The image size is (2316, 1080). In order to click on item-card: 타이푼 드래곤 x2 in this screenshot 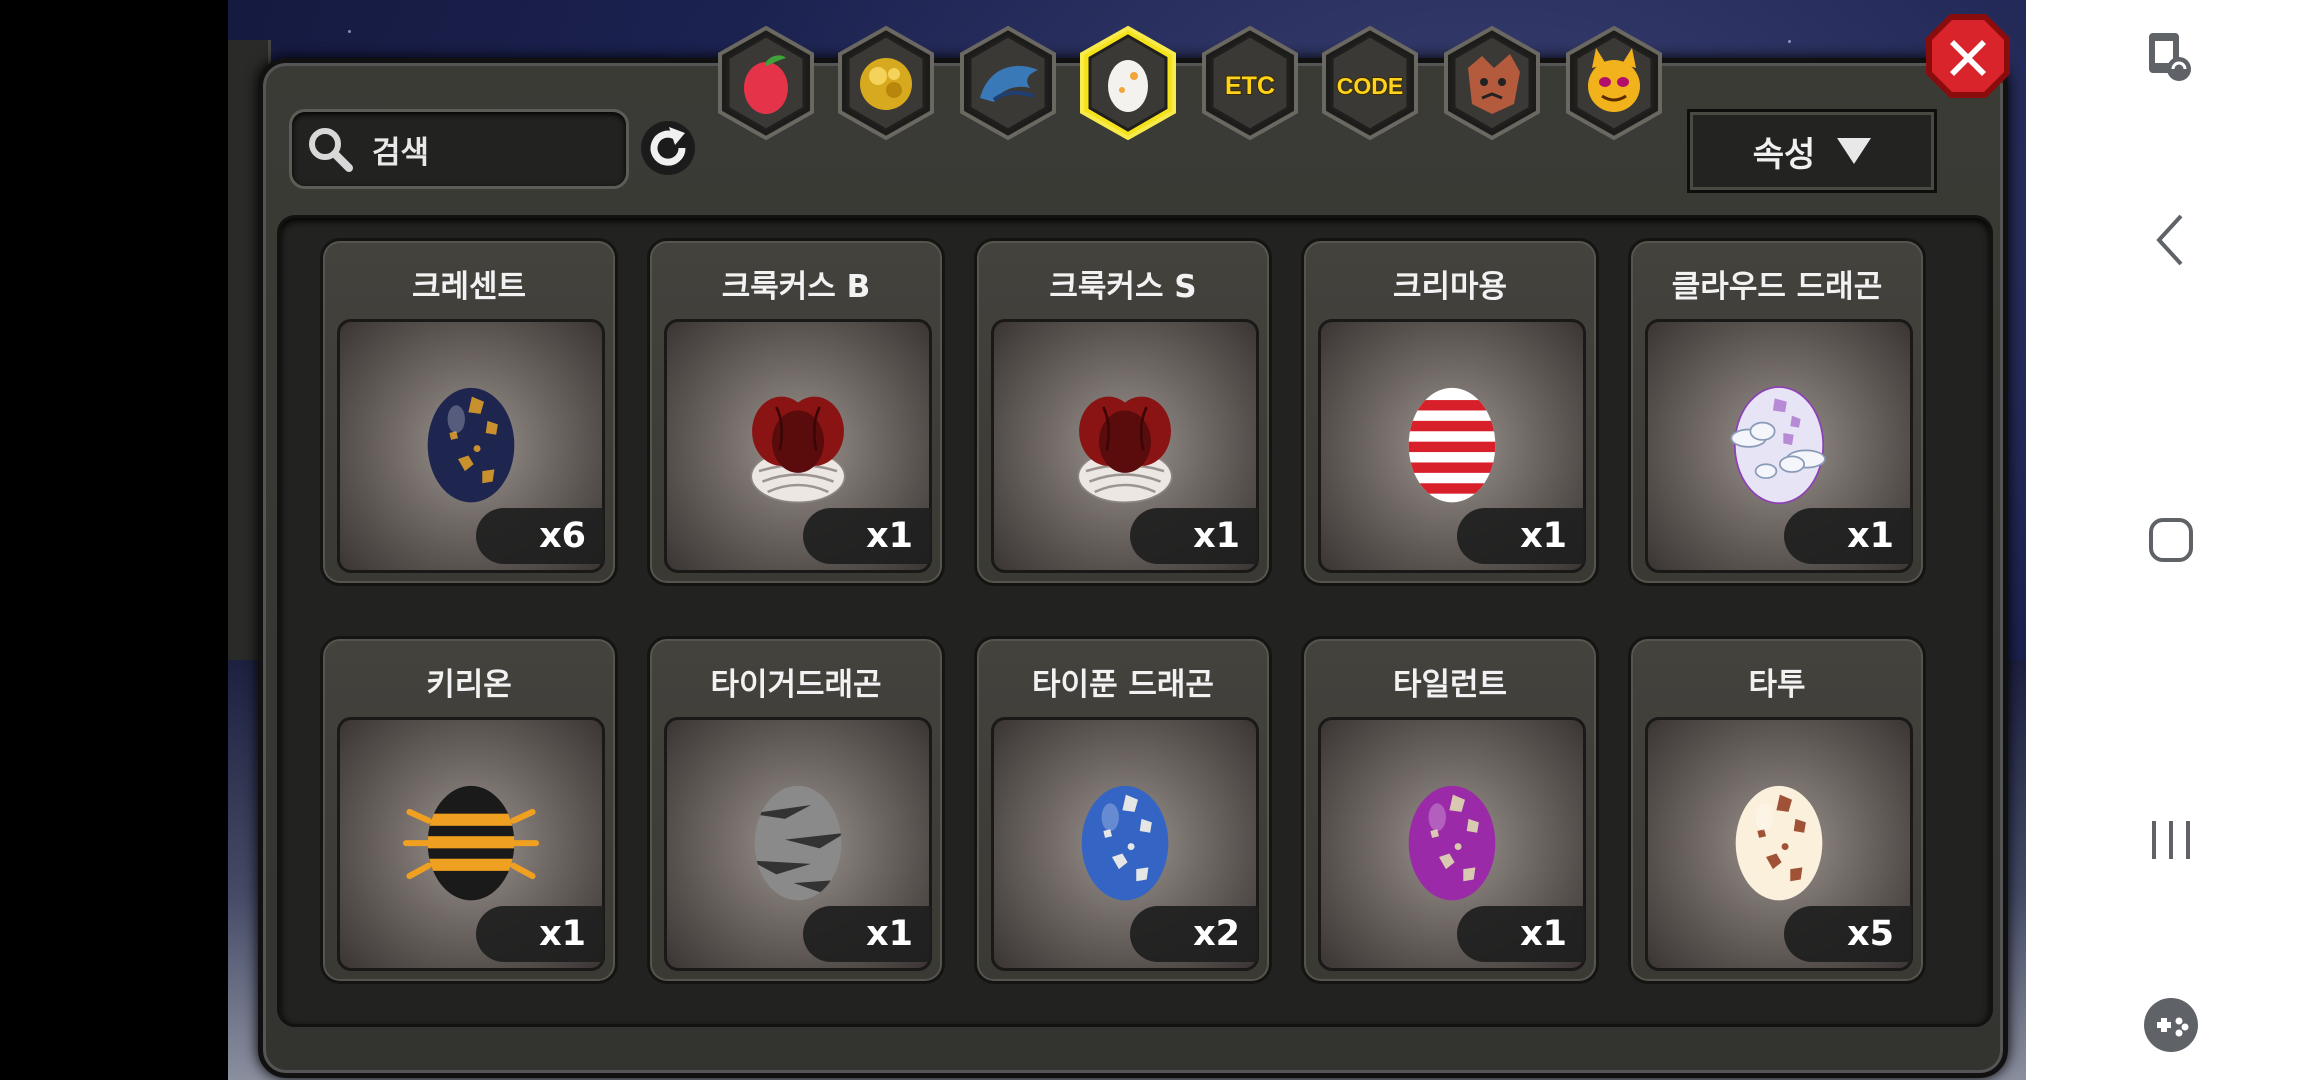, I will do `click(1123, 810)`.